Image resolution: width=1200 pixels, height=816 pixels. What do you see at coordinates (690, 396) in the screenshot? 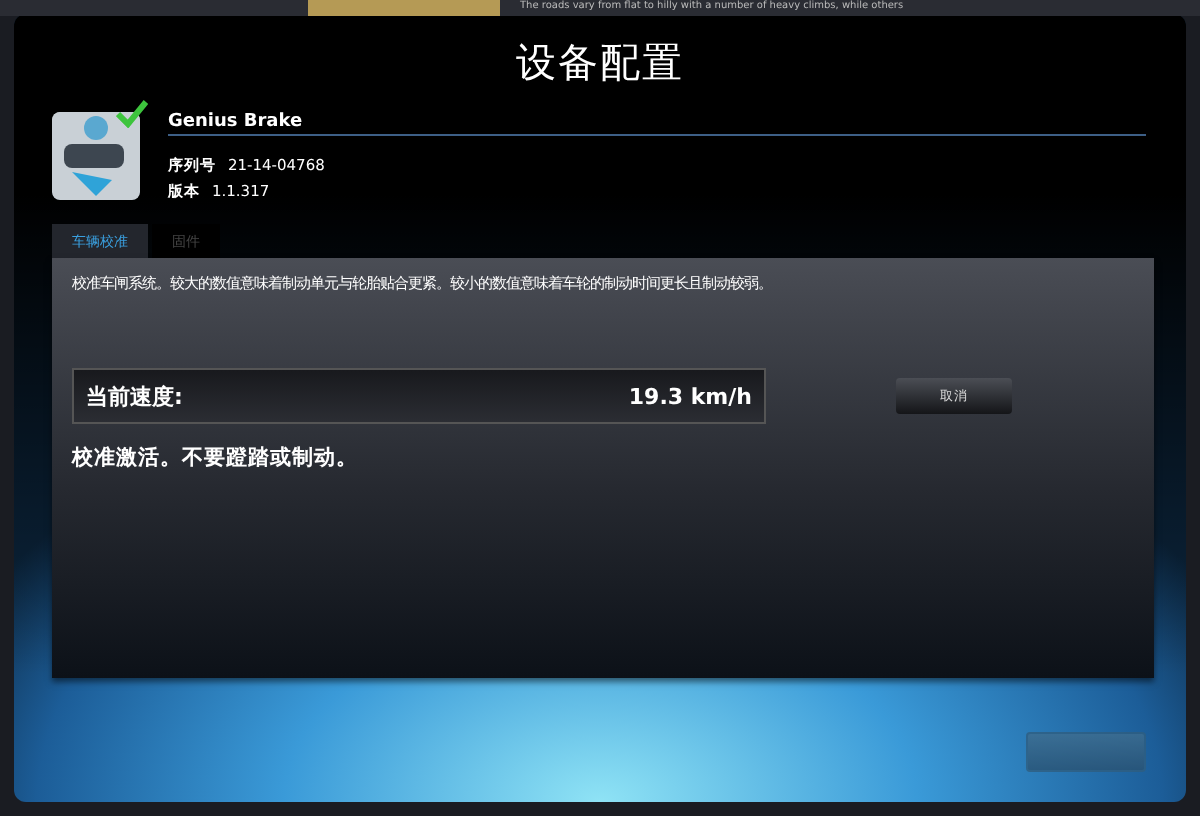
I see `speed-value: 19.3 km/h` at bounding box center [690, 396].